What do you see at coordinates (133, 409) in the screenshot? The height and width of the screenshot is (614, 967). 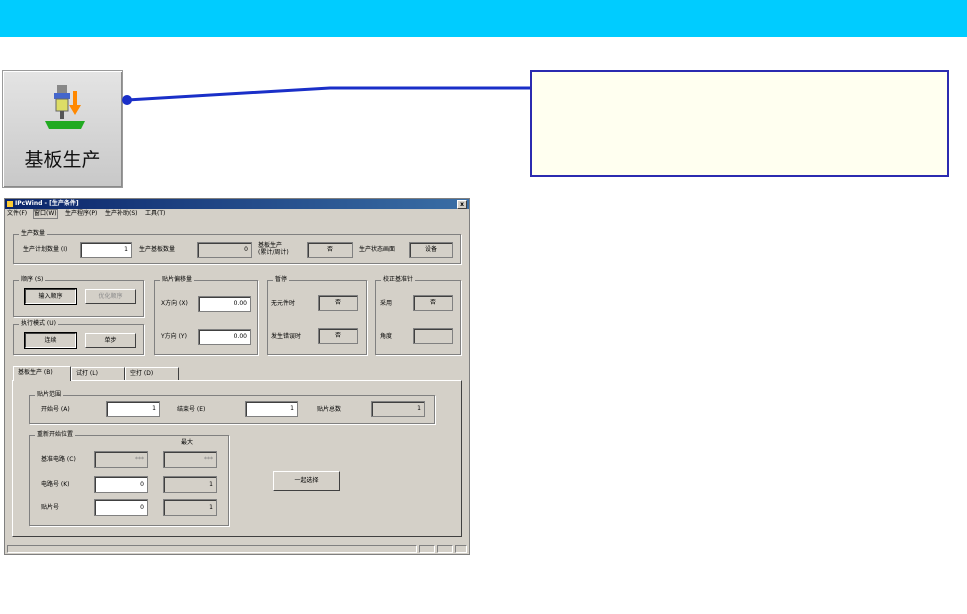 I see `start-no-input: 1` at bounding box center [133, 409].